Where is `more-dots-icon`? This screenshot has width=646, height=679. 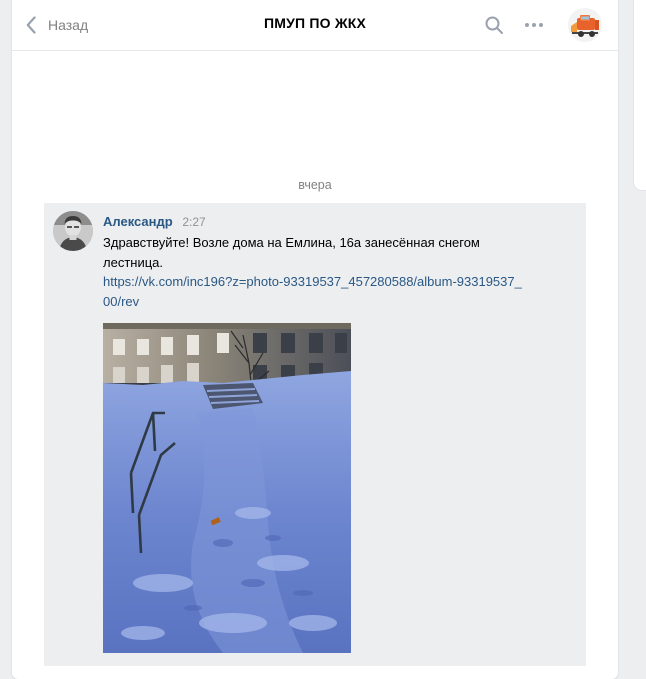
more-dots-icon is located at coordinates (534, 25).